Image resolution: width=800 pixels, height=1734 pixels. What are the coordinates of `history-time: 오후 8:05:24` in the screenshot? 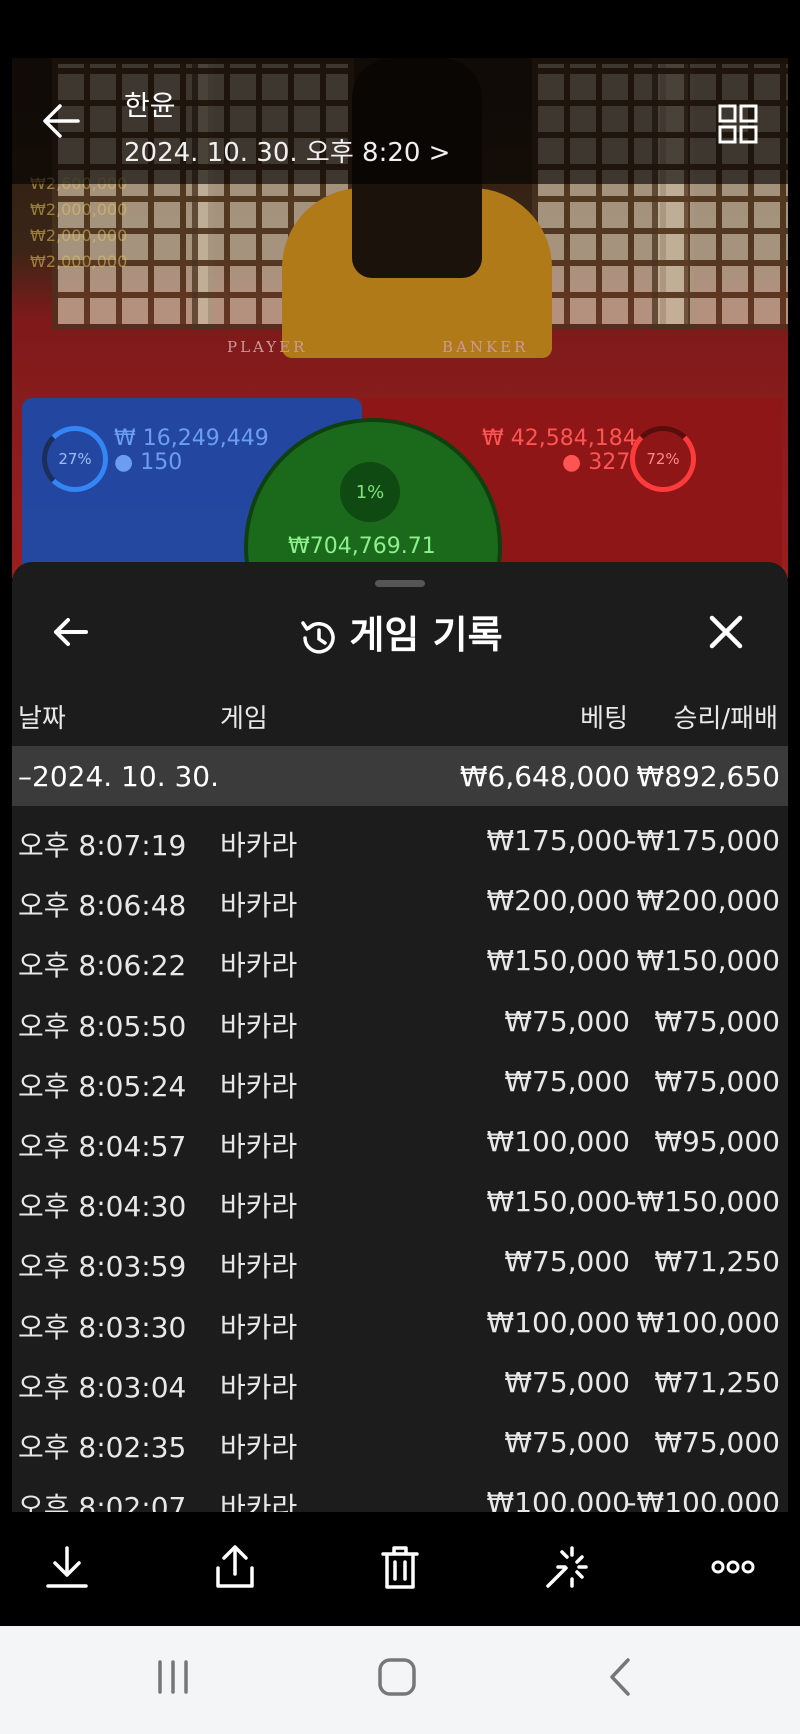 It's located at (102, 1086).